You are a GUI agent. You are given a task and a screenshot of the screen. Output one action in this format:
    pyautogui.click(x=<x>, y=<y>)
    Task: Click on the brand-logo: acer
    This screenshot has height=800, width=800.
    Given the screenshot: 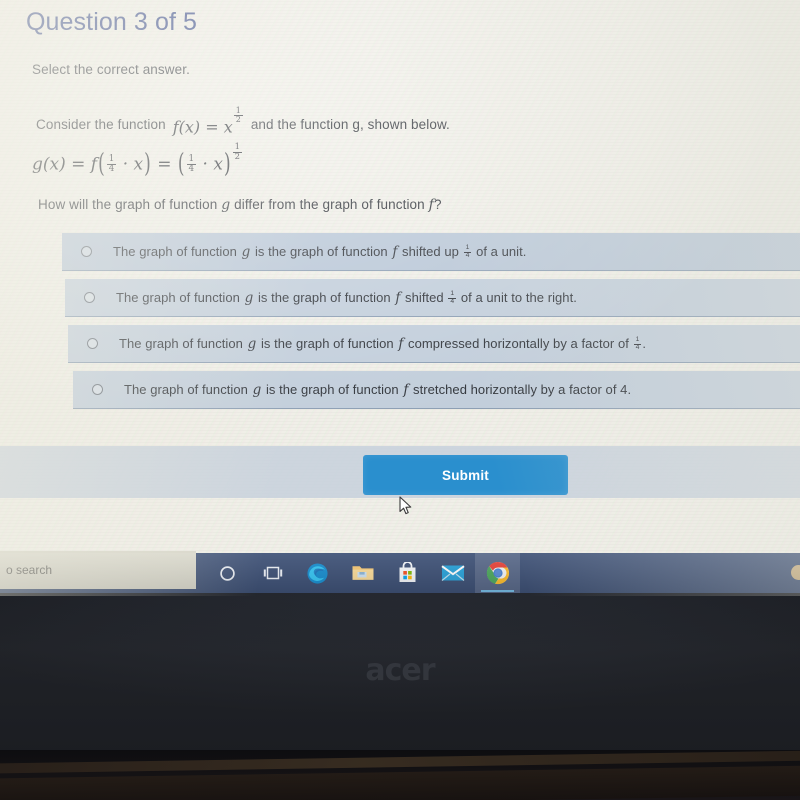 What is the action you would take?
    pyautogui.click(x=400, y=670)
    